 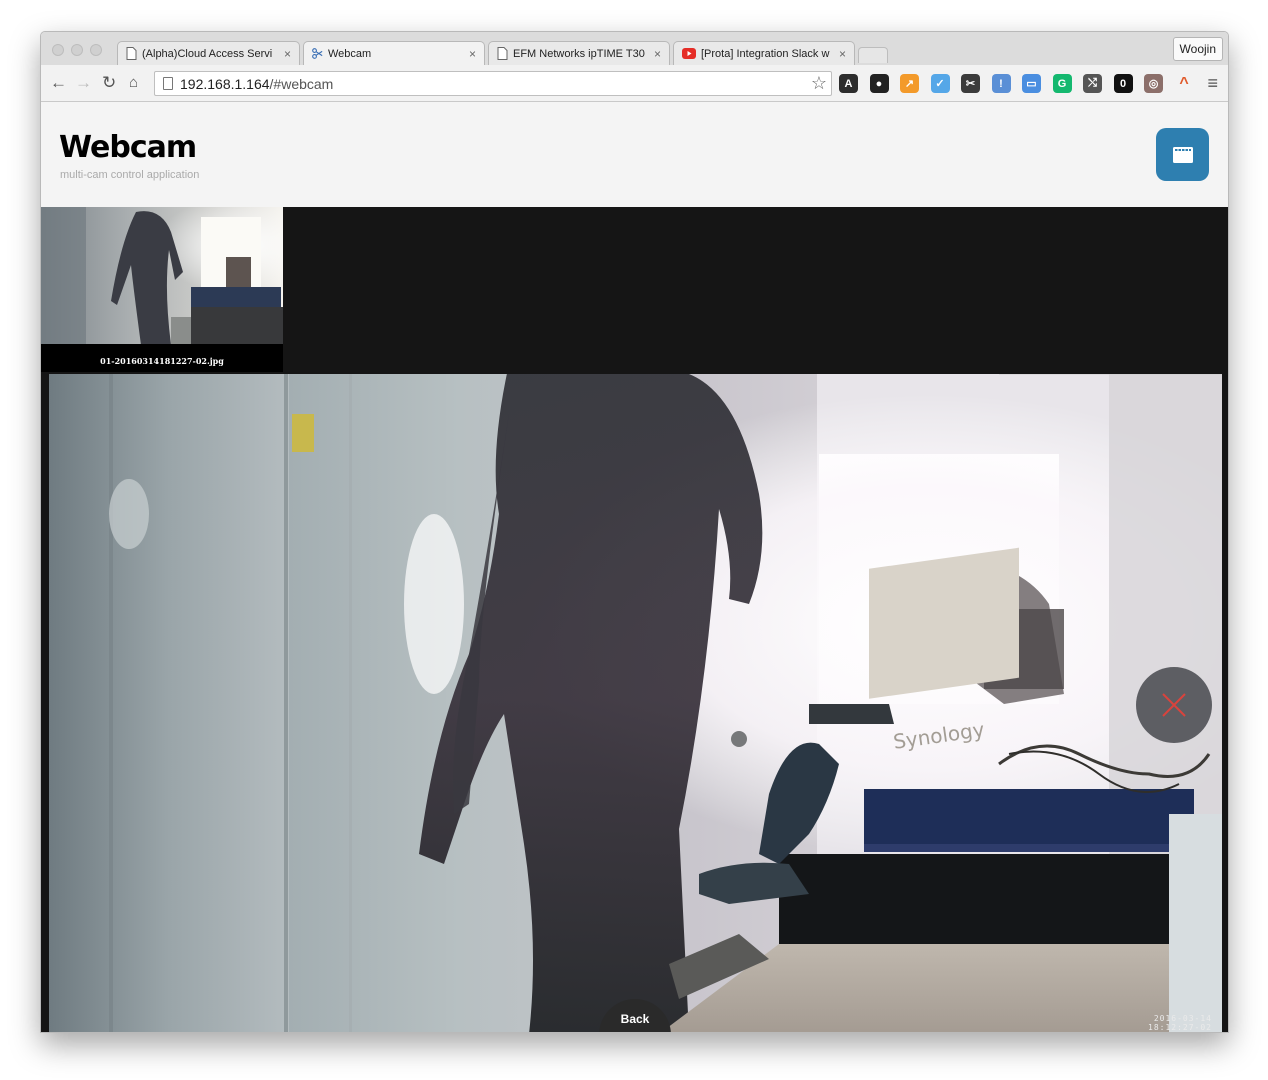 I want to click on tab-title: EFM Networks ipTIME T30, so click(x=579, y=53).